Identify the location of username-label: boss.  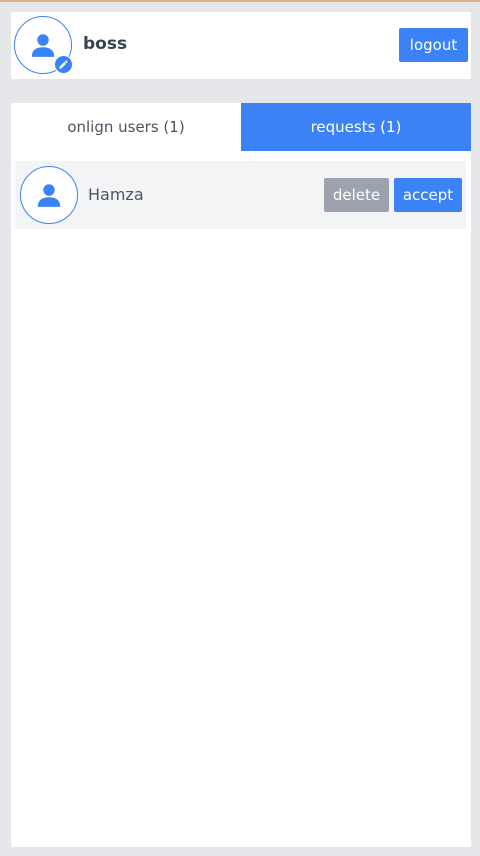
(105, 44).